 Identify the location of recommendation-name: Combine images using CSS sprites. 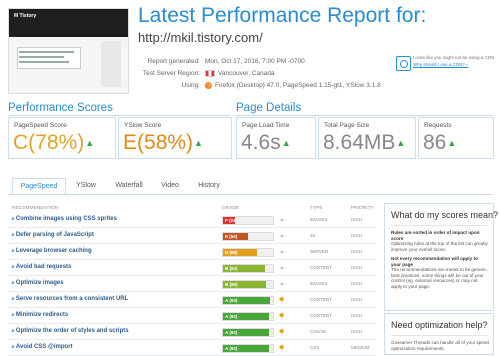
(64, 219).